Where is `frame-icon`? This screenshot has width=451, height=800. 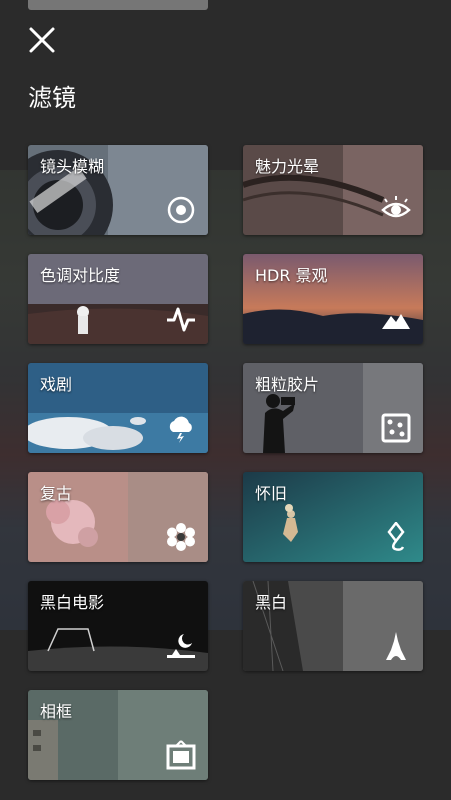 frame-icon is located at coordinates (181, 755).